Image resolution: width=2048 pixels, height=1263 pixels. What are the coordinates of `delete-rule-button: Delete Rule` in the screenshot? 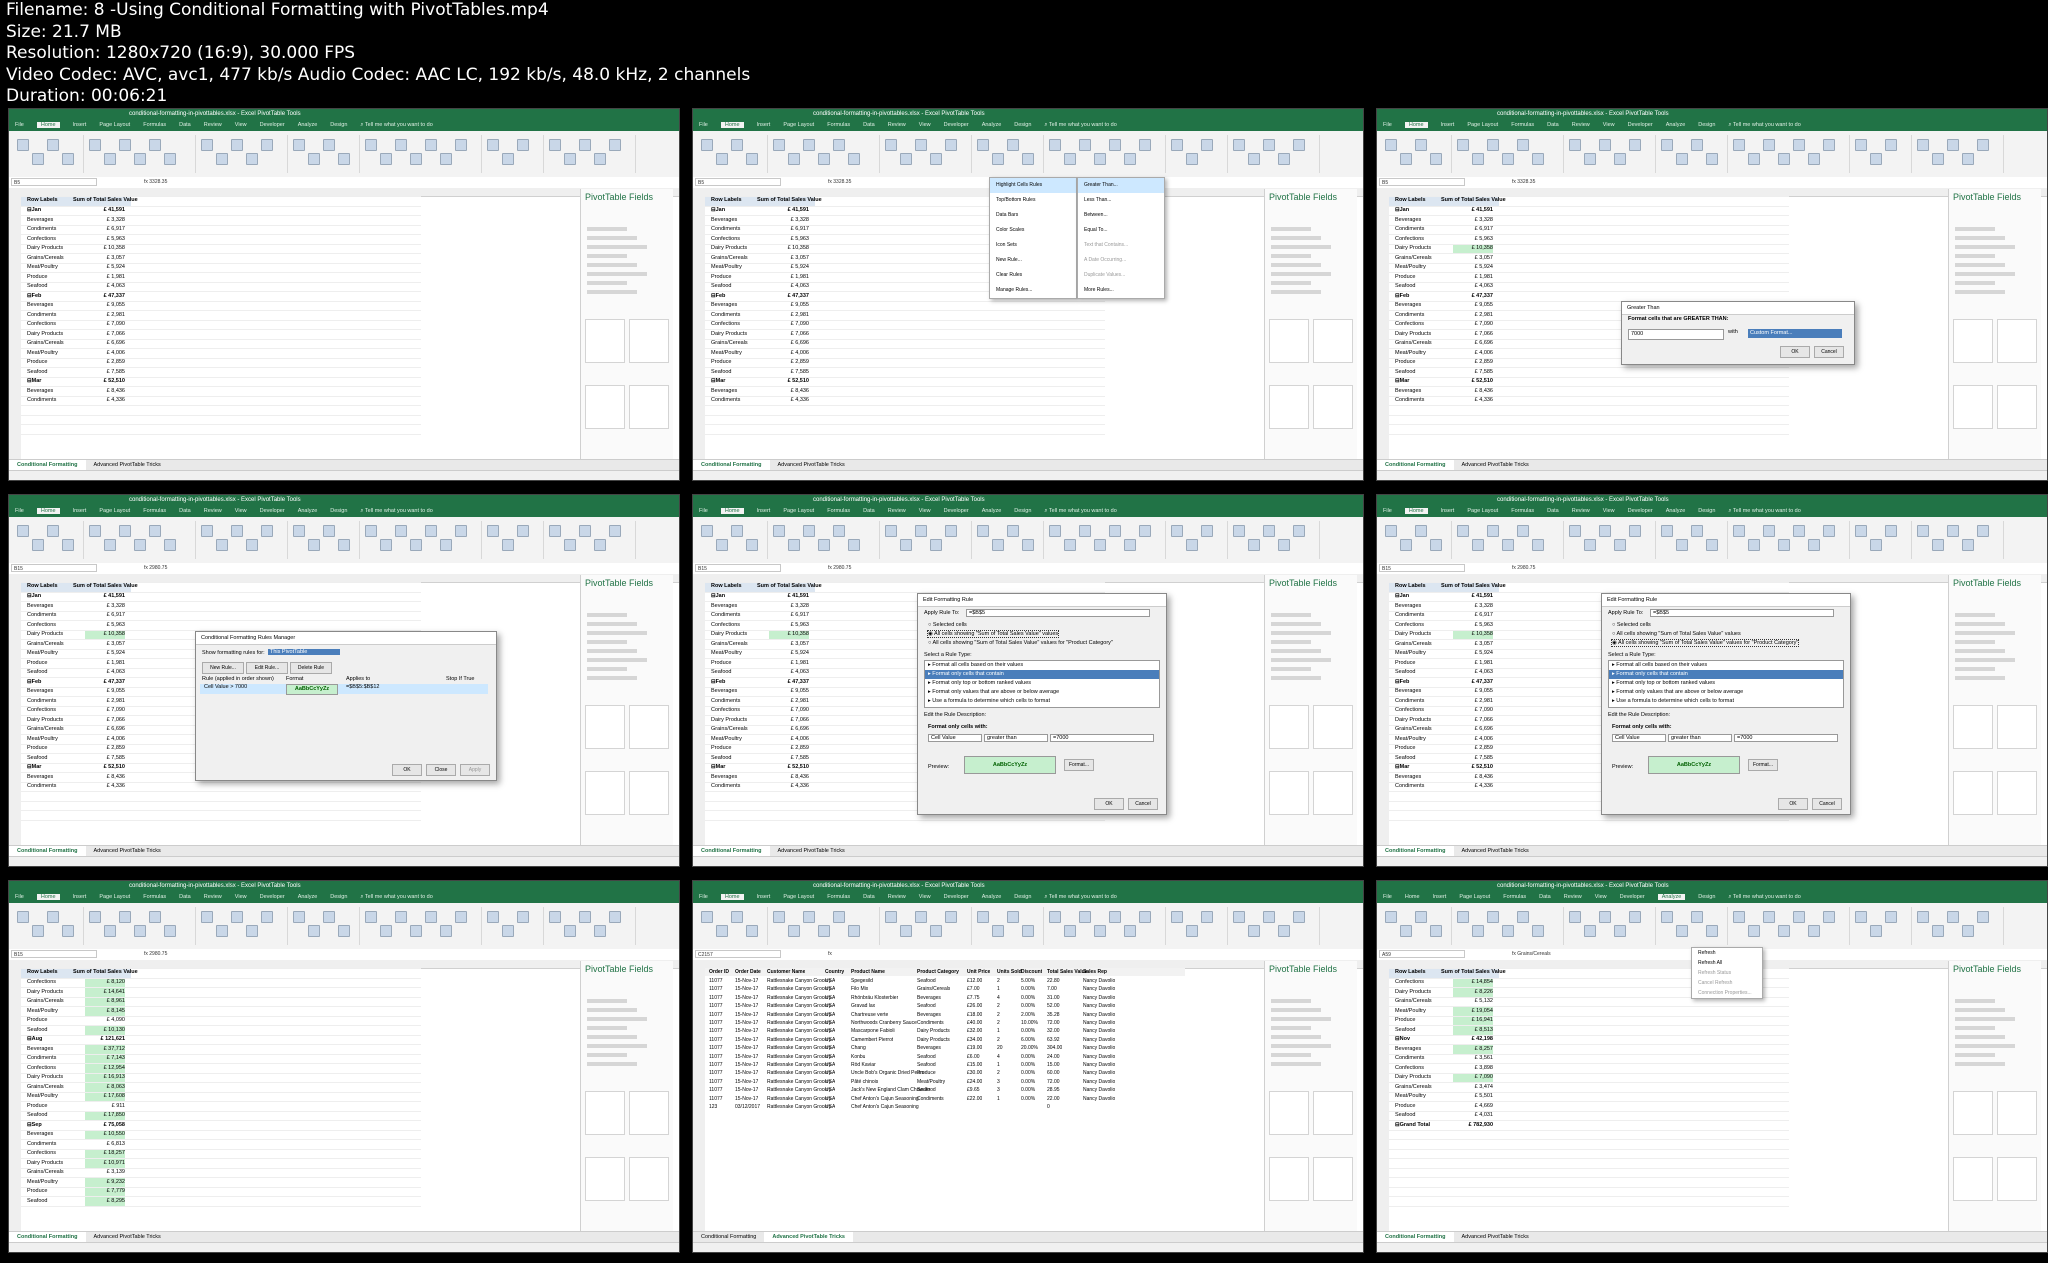 It's located at (311, 668).